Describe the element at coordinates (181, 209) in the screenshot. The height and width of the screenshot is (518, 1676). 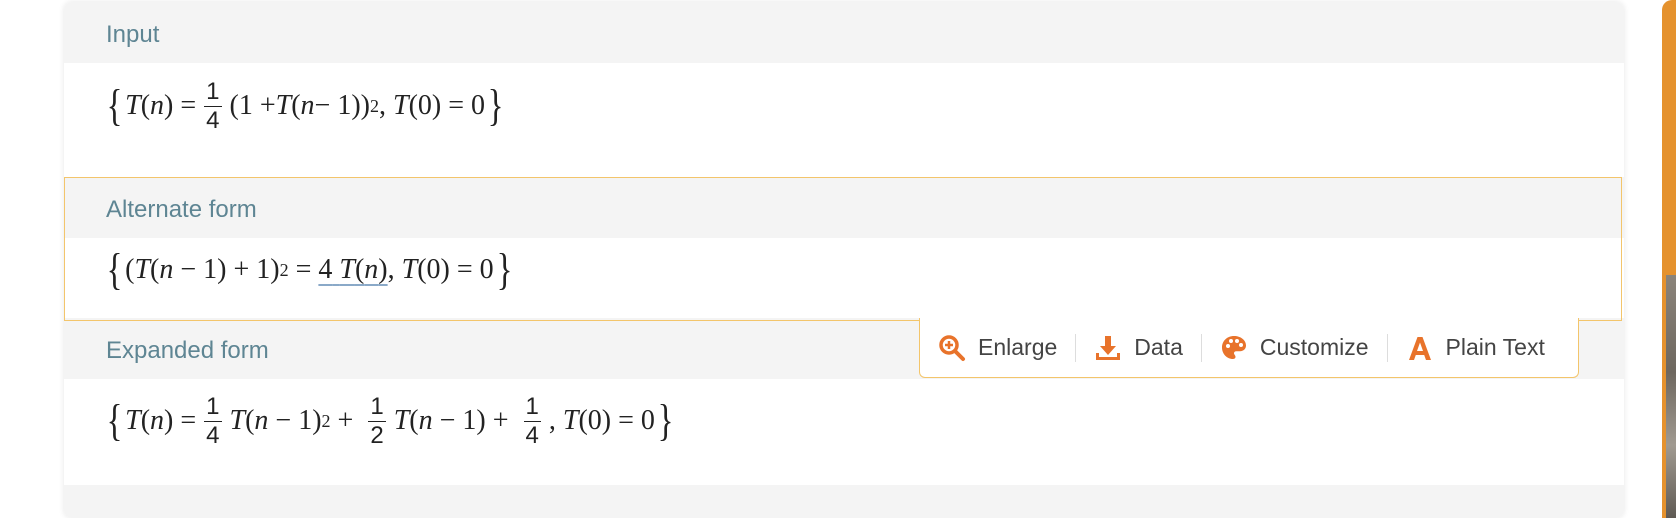
I see `pod-title-alternate-form: Alternate form` at that location.